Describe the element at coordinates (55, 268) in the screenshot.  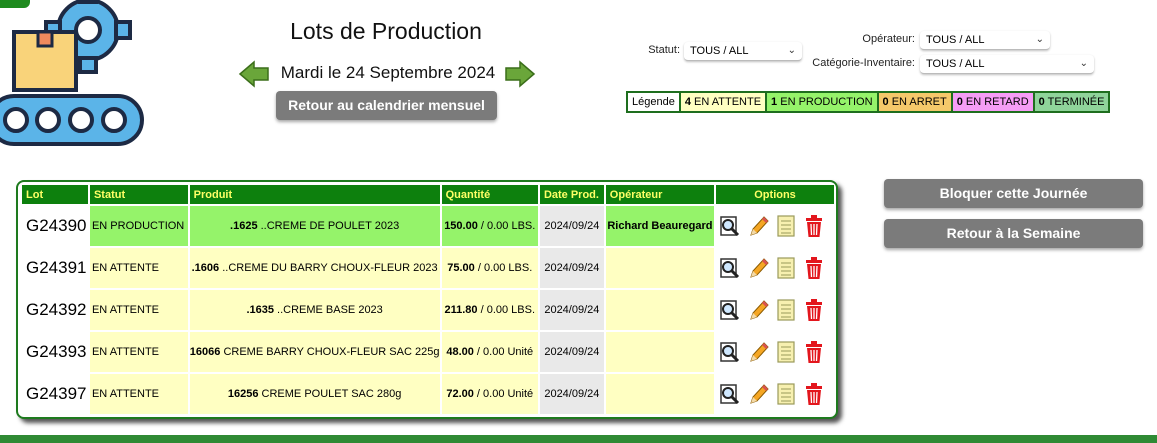
I see `lot-number: G24391` at that location.